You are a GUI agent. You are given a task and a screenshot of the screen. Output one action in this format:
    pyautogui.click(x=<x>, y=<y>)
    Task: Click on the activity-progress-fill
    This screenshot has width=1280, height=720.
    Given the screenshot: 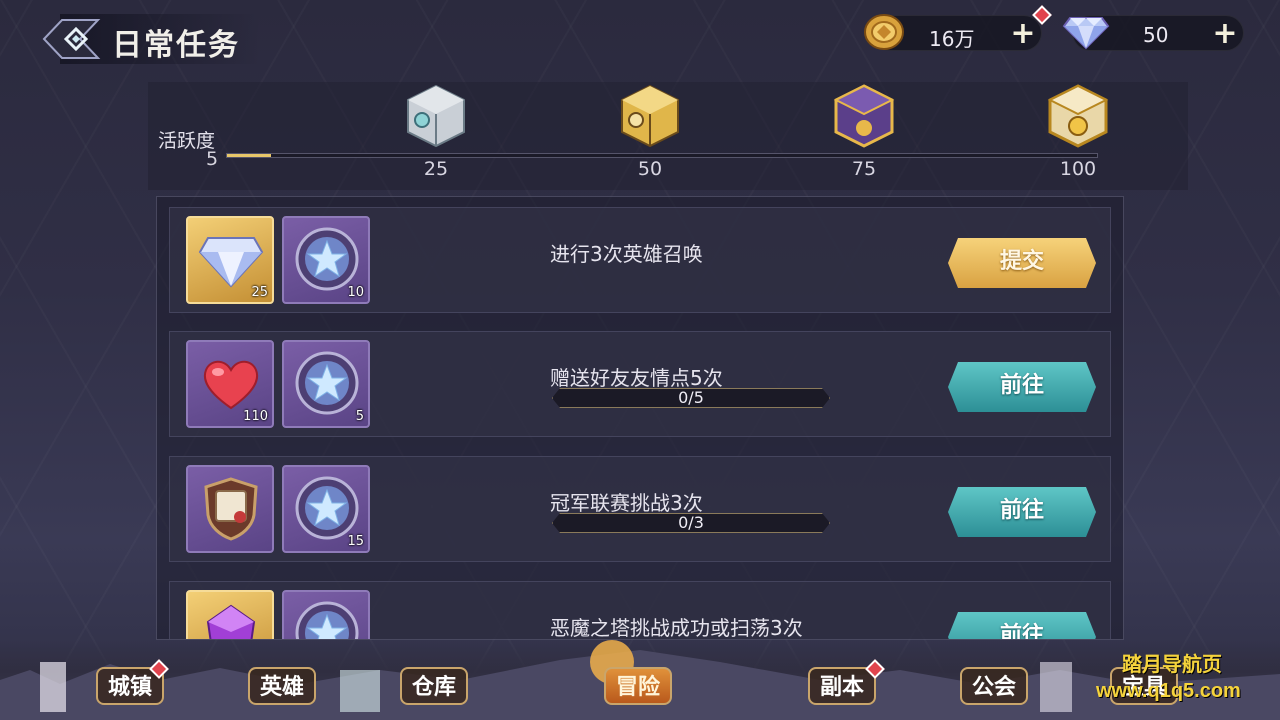 What is the action you would take?
    pyautogui.click(x=249, y=155)
    